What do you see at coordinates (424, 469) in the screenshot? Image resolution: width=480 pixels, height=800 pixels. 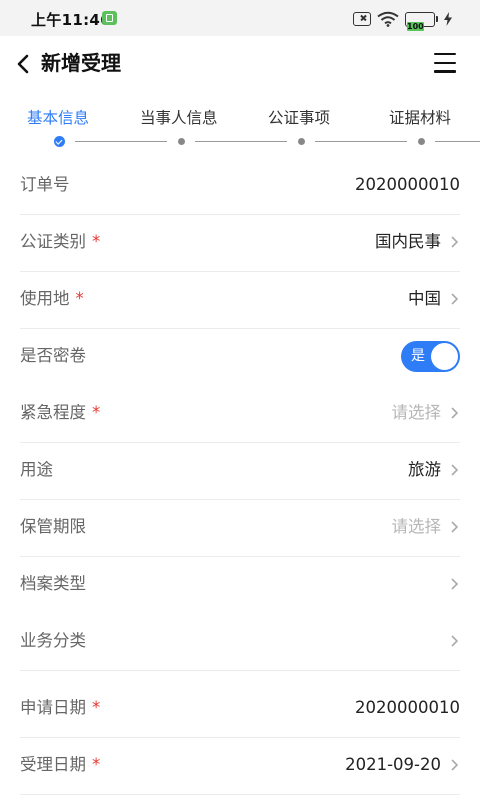 I see `purpose-value: 旅游` at bounding box center [424, 469].